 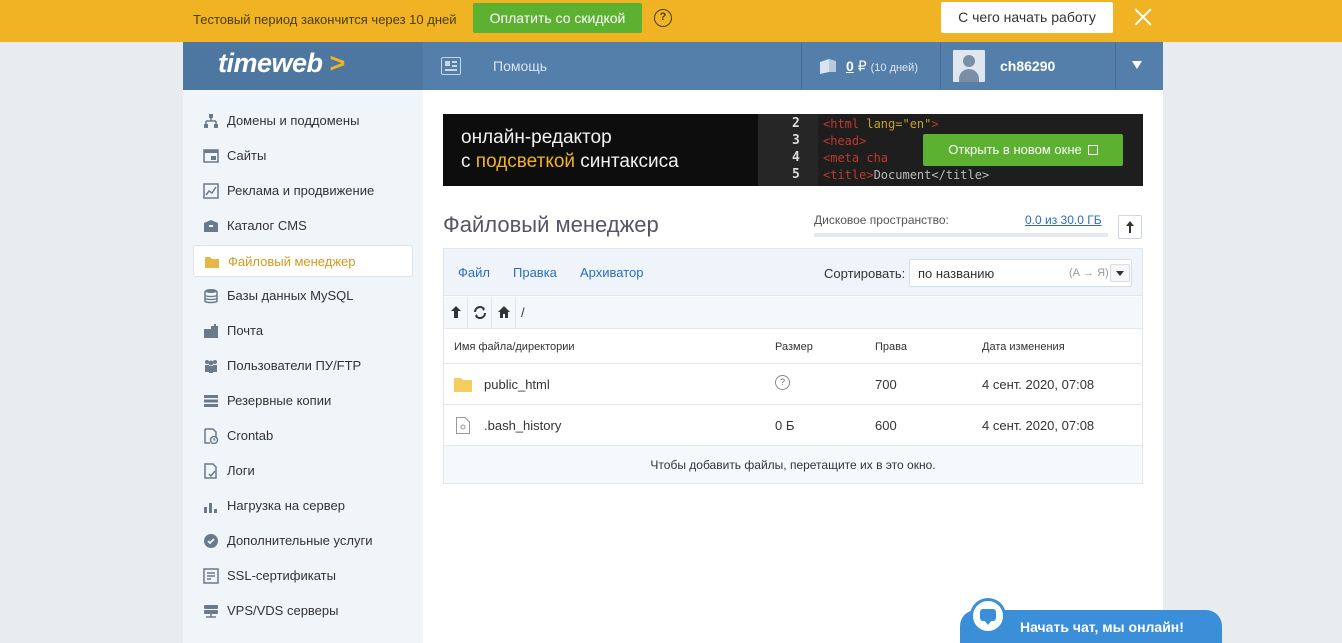 I want to click on sidebar-item-label: Дополнительные услуги, so click(x=300, y=540).